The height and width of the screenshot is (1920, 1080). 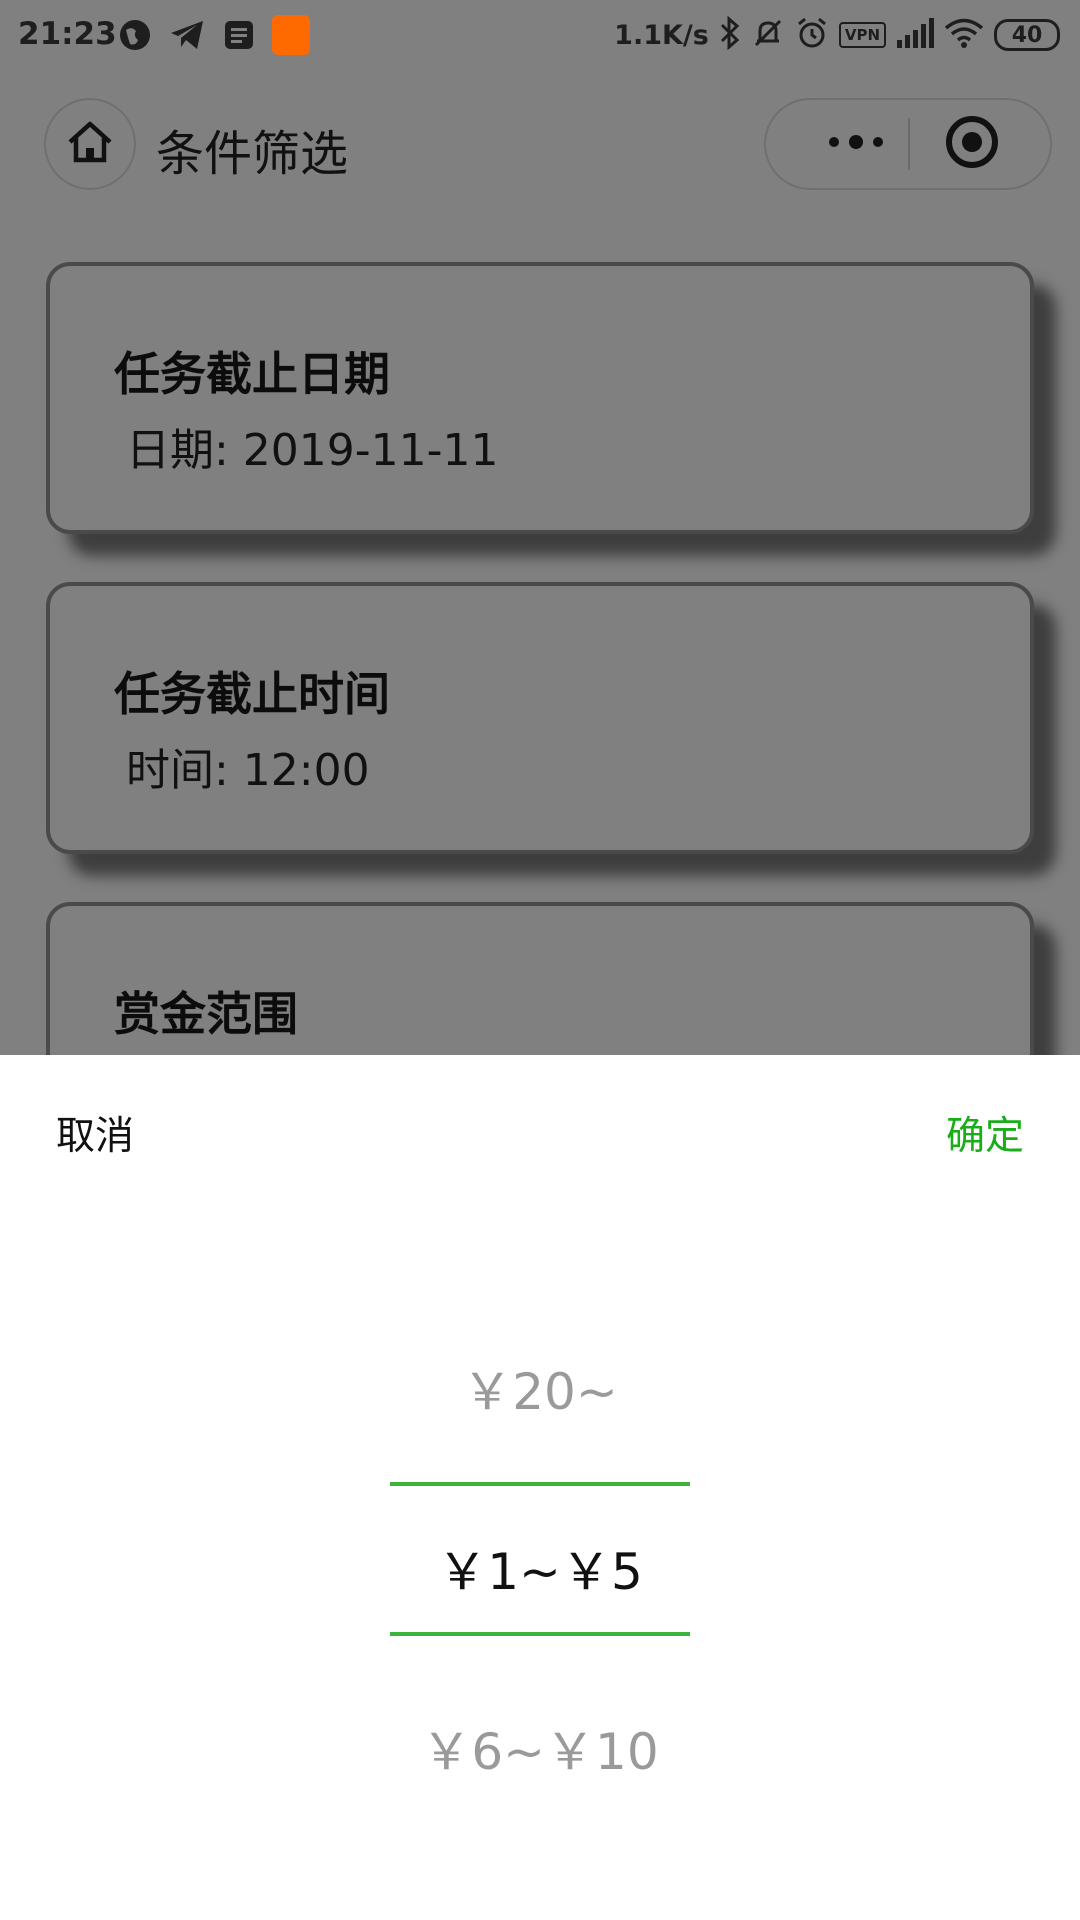 What do you see at coordinates (730, 34) in the screenshot?
I see `bluetooth-icon` at bounding box center [730, 34].